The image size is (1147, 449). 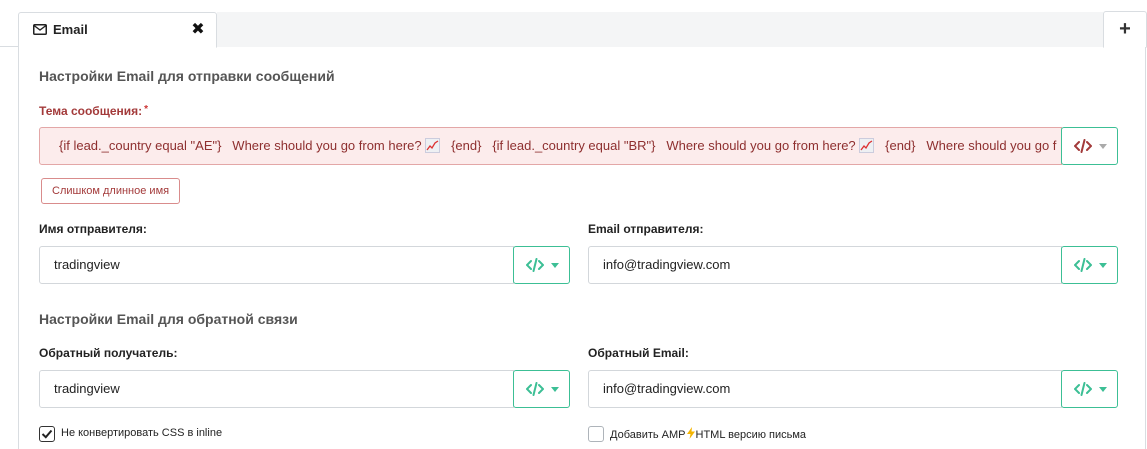 I want to click on reply-email-code-button, so click(x=1089, y=389).